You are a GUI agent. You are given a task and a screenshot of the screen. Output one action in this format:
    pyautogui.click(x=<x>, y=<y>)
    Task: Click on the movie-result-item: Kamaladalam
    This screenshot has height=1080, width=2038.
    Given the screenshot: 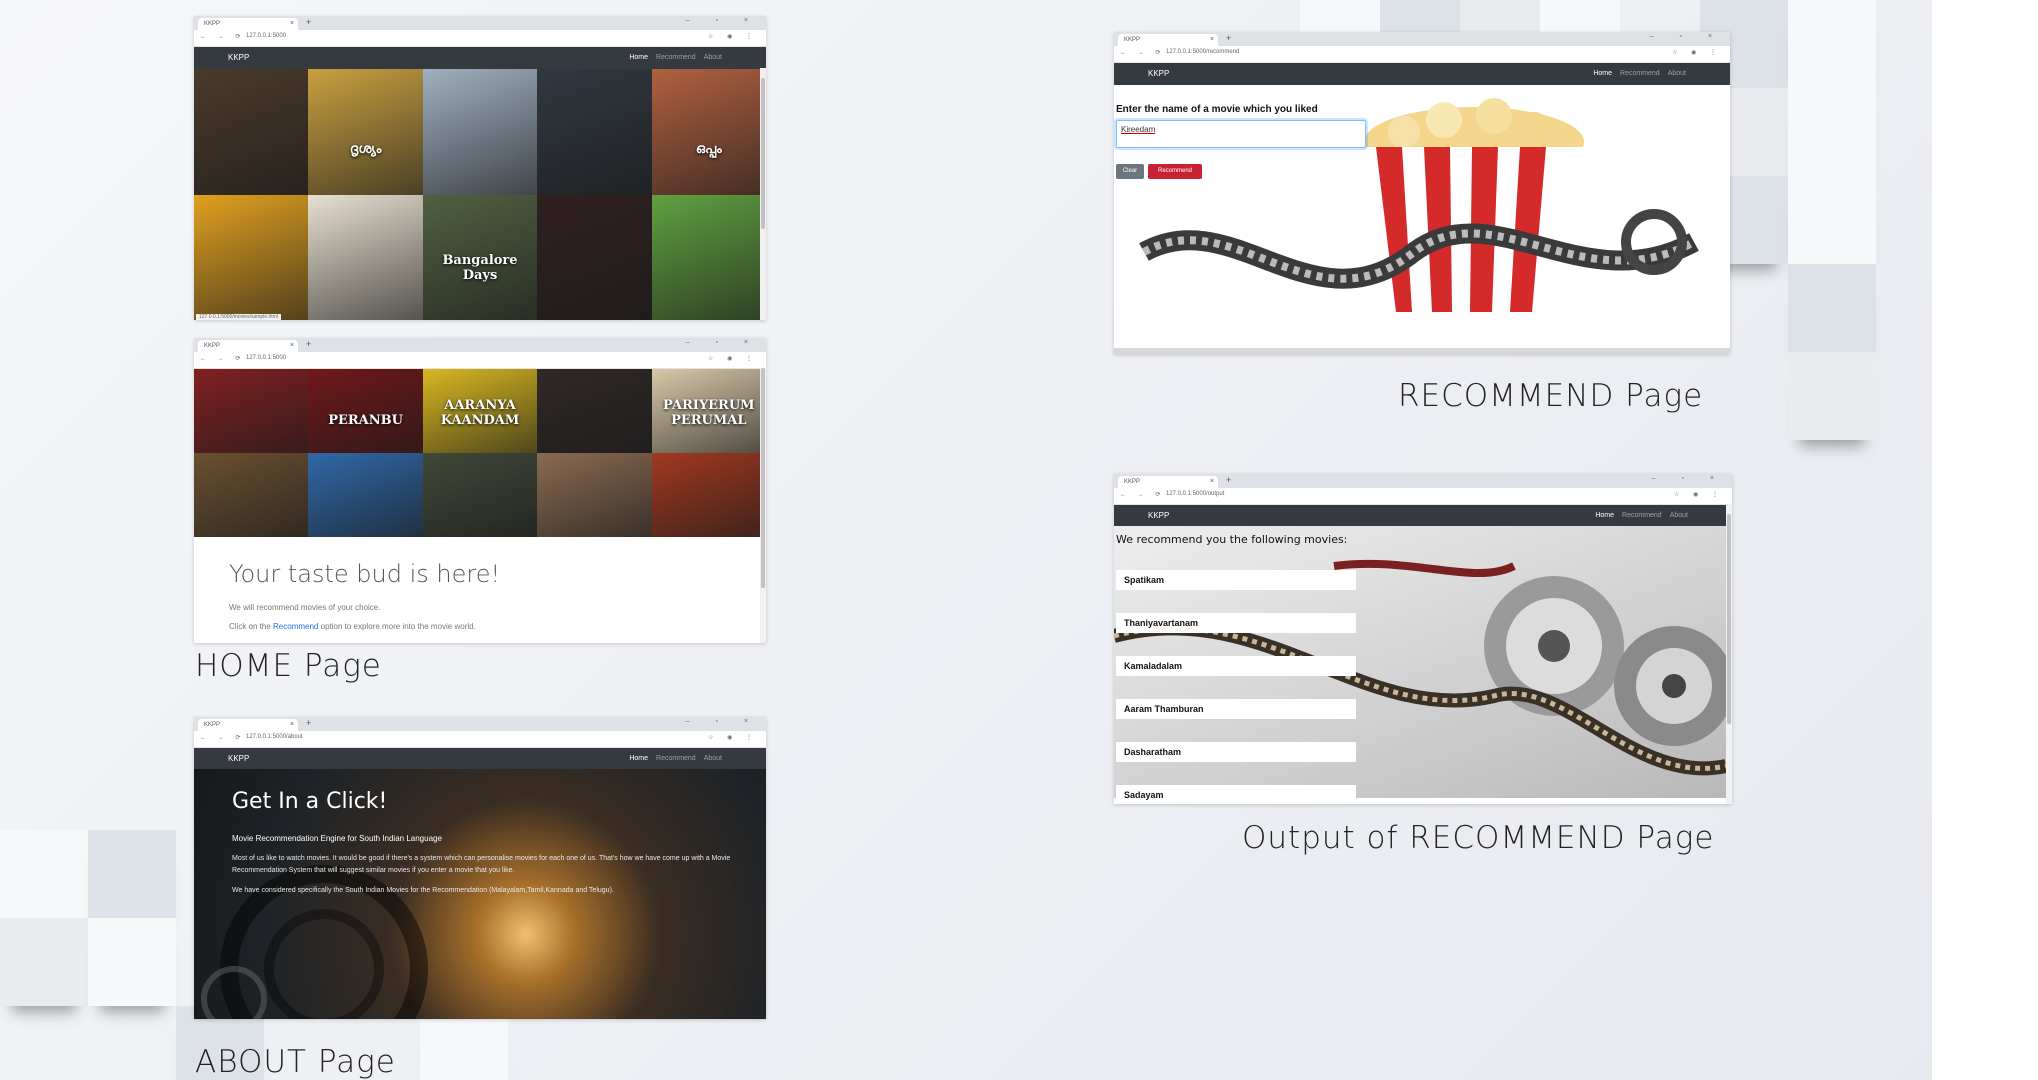 What is the action you would take?
    pyautogui.click(x=1236, y=666)
    